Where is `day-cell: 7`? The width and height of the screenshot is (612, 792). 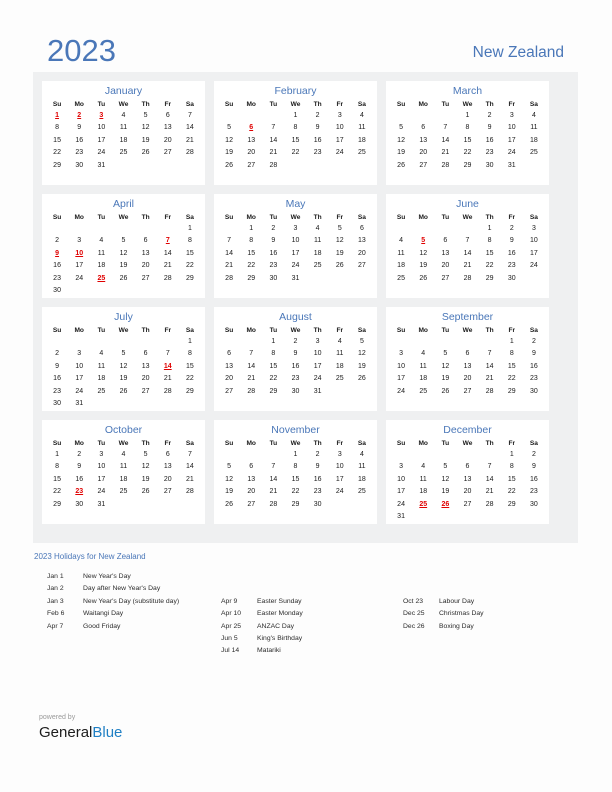
day-cell: 7 is located at coordinates (229, 241).